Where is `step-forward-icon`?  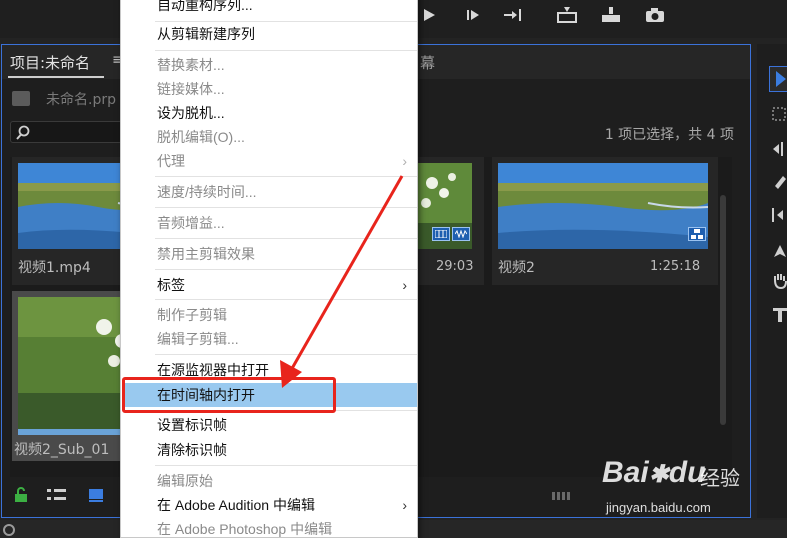 step-forward-icon is located at coordinates (473, 15).